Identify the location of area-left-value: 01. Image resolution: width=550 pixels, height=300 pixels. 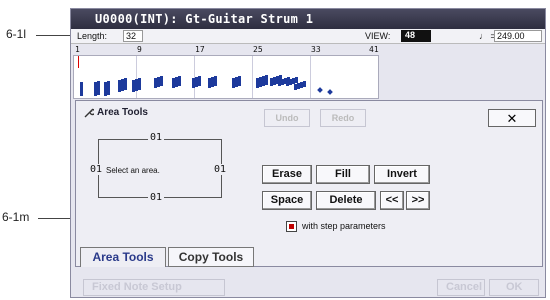
(96, 169).